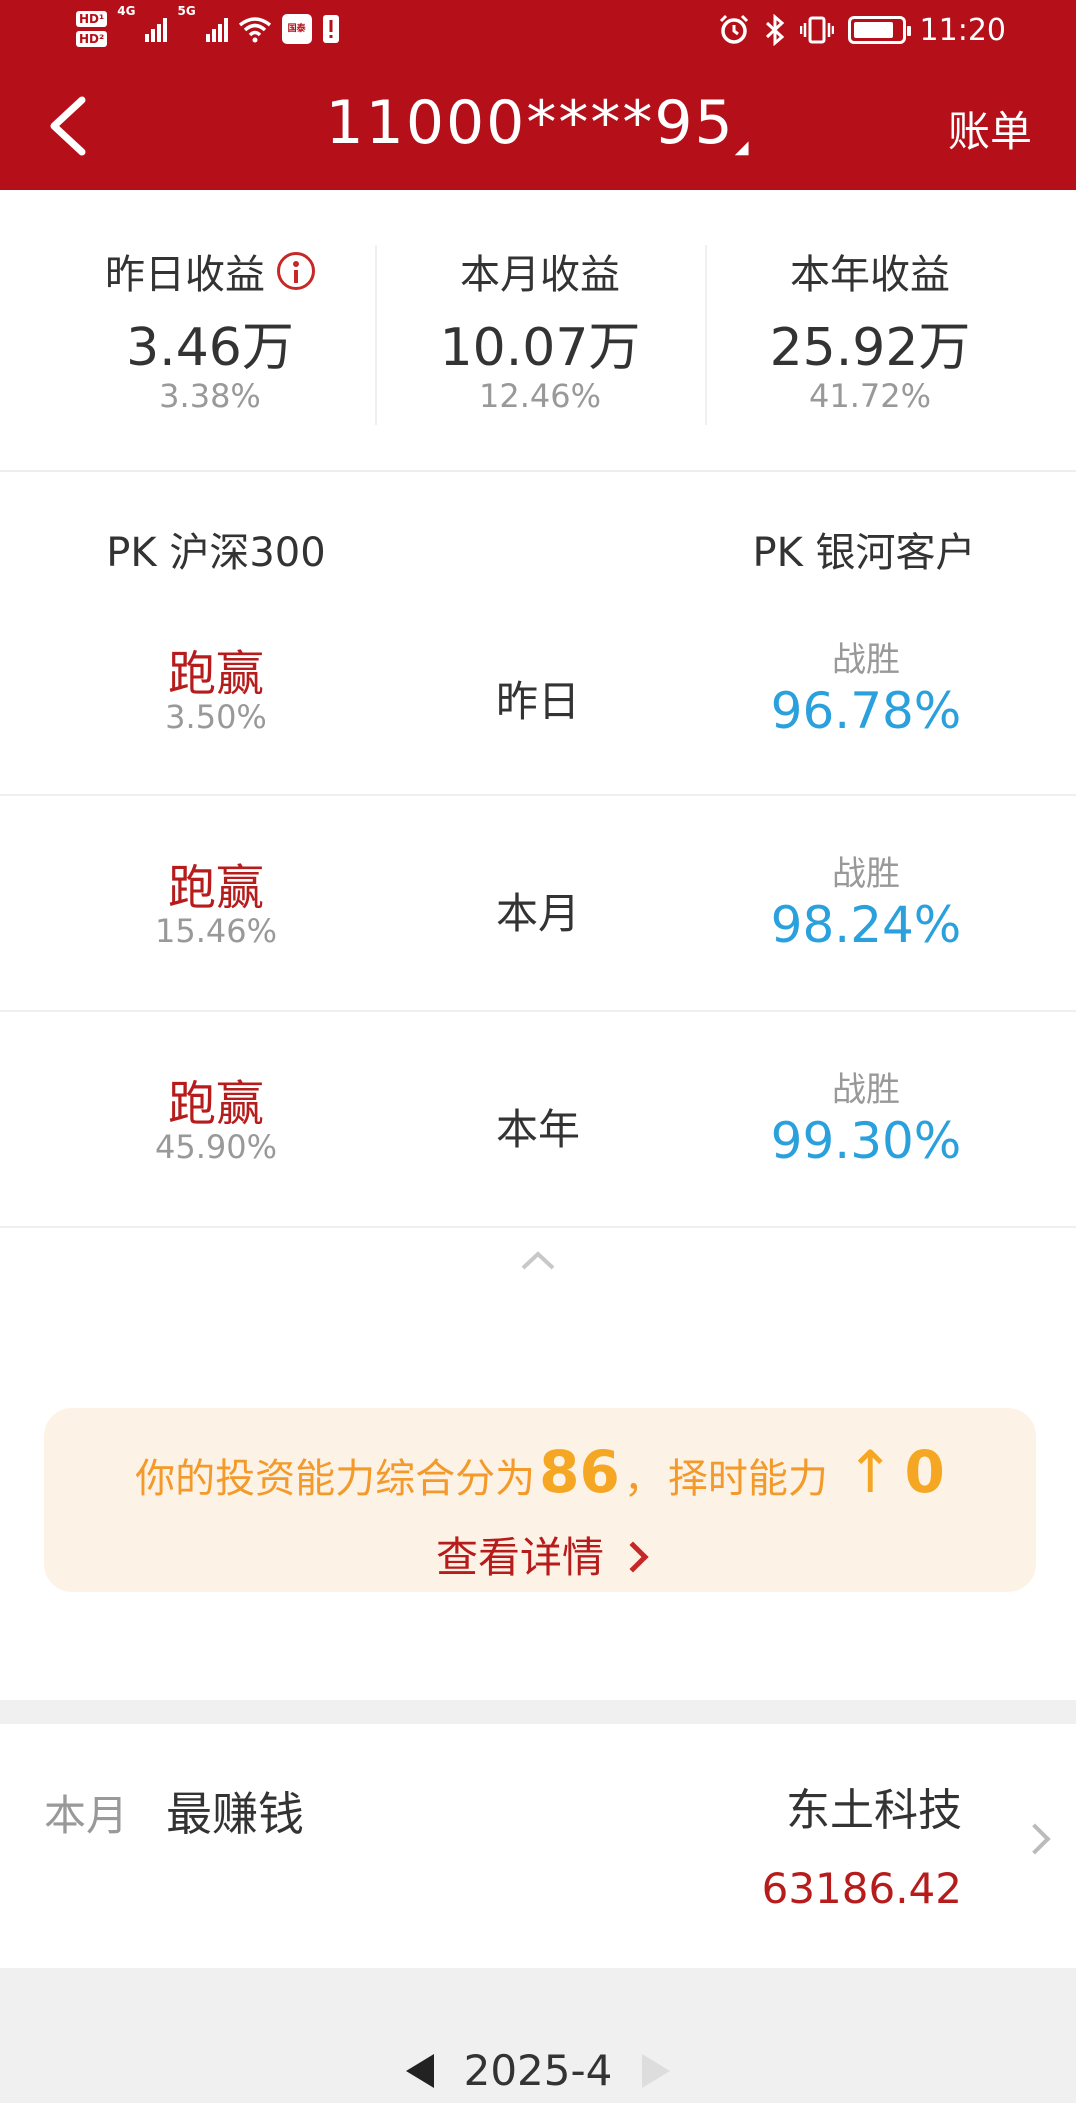 Image resolution: width=1076 pixels, height=2103 pixels. Describe the element at coordinates (538, 904) in the screenshot. I see `pk-row-month: 跑赢 15.46% 本月 战胜 98.24%` at that location.